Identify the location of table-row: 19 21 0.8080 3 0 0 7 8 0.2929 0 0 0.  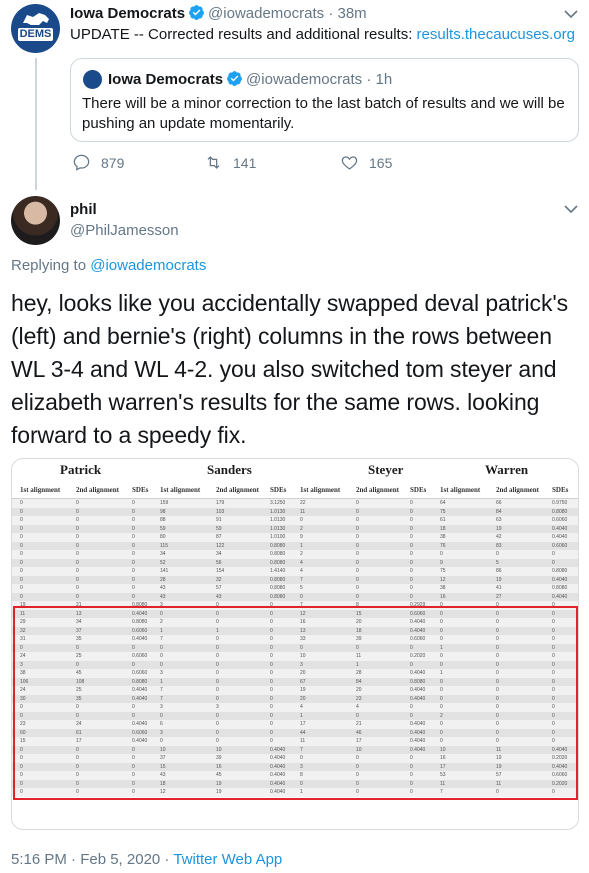
(295, 605).